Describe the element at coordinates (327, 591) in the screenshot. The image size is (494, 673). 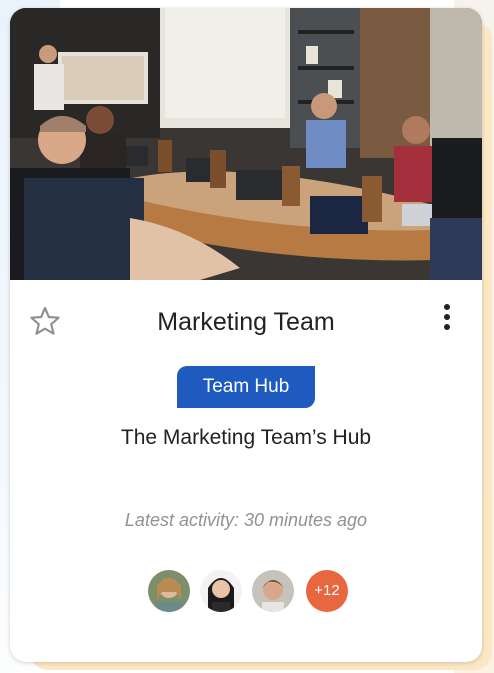
I see `more-members-badge: +12` at that location.